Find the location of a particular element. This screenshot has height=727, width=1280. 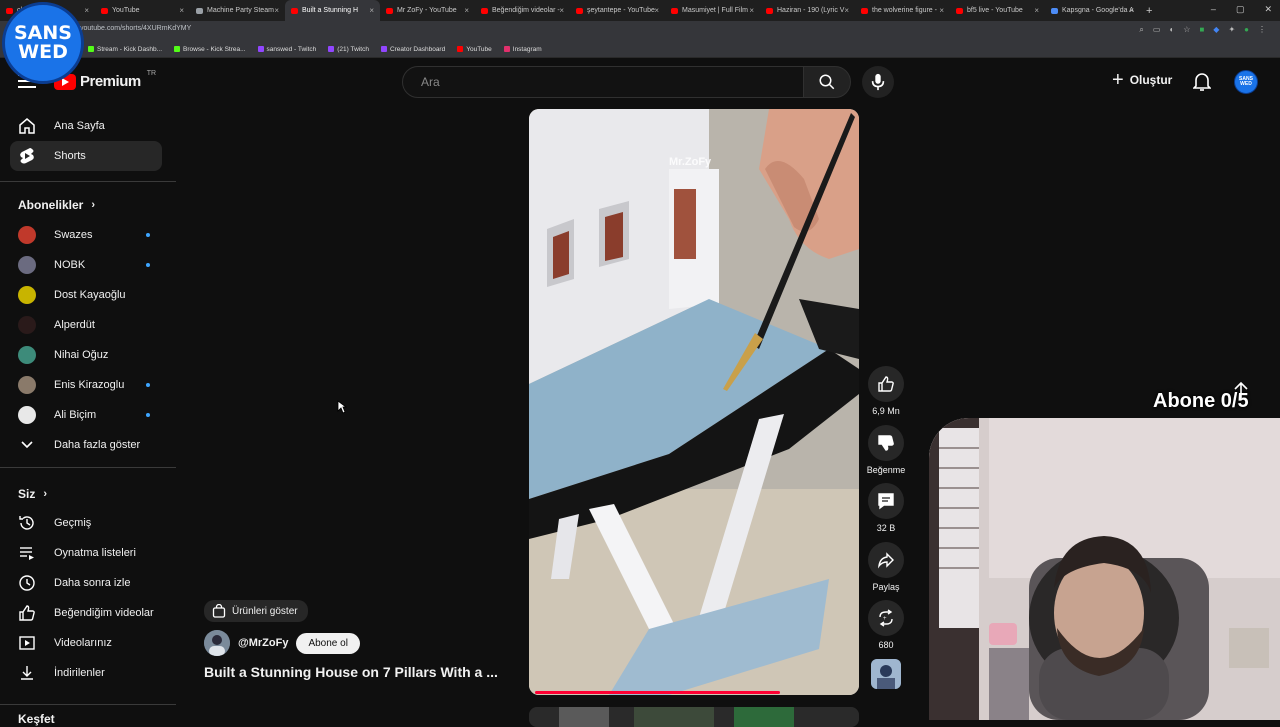

account-avatar: SANS WED is located at coordinates (1246, 82).